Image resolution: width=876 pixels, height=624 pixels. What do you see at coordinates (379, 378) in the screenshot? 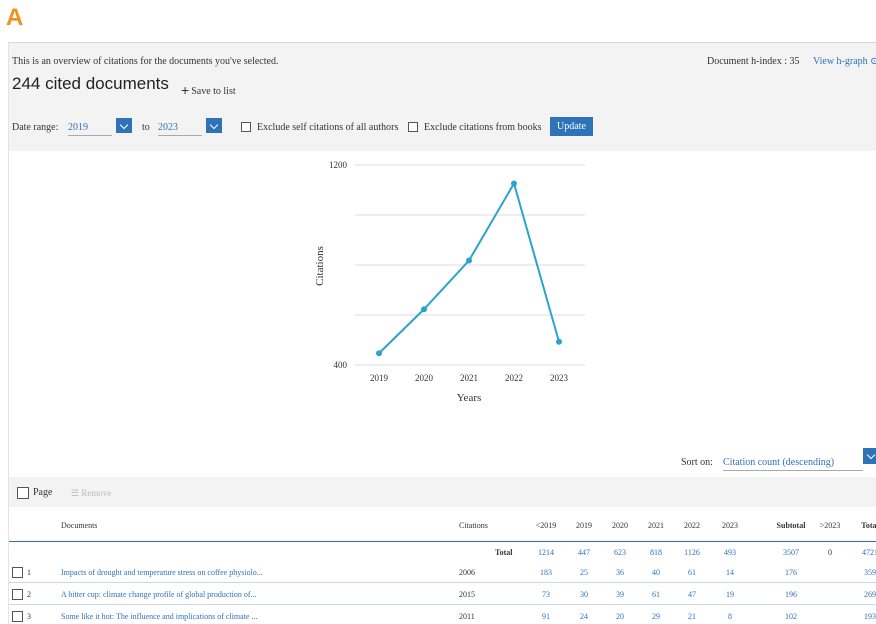
I see `x-tick-label: 2019` at bounding box center [379, 378].